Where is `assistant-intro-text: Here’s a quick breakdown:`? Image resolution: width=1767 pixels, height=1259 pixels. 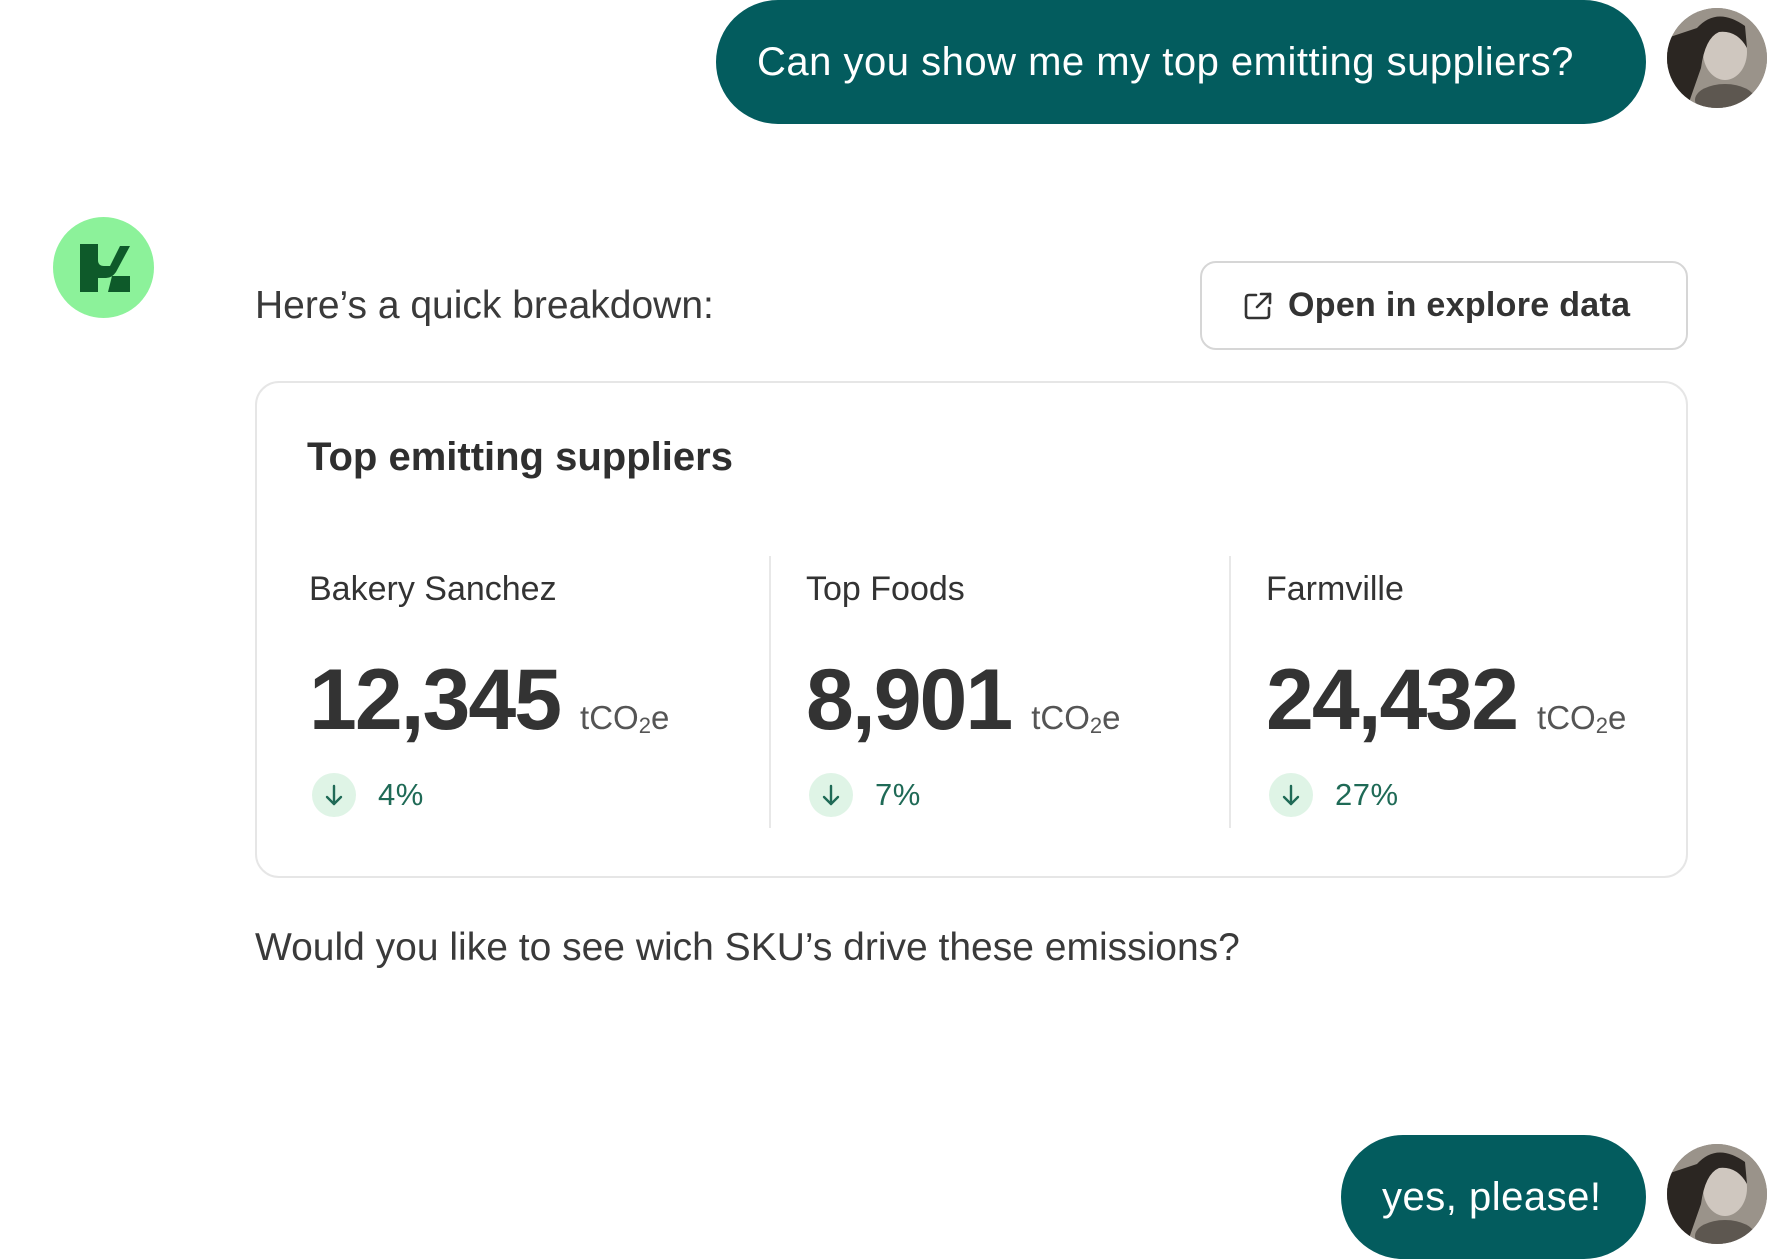
assistant-intro-text: Here’s a quick breakdown: is located at coordinates (484, 305).